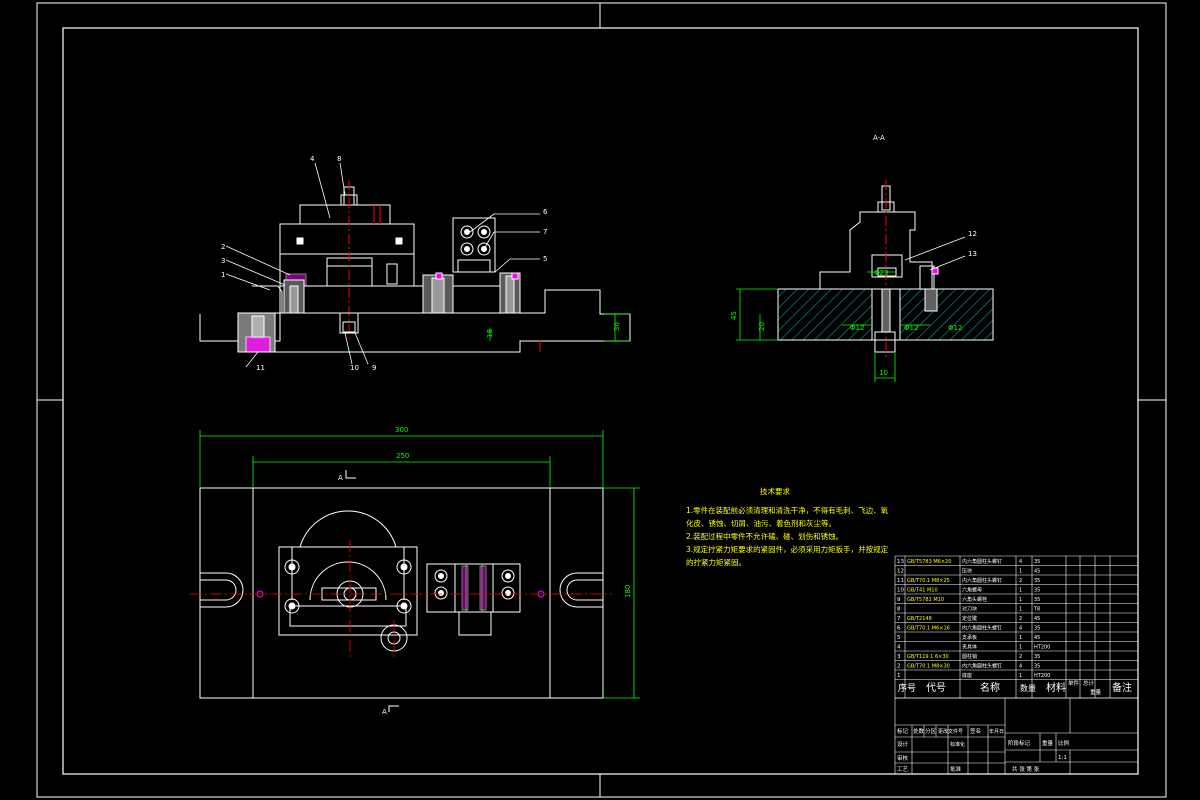 The width and height of the screenshot is (1200, 800). What do you see at coordinates (972, 254) in the screenshot?
I see `balloon-13: 13` at bounding box center [972, 254].